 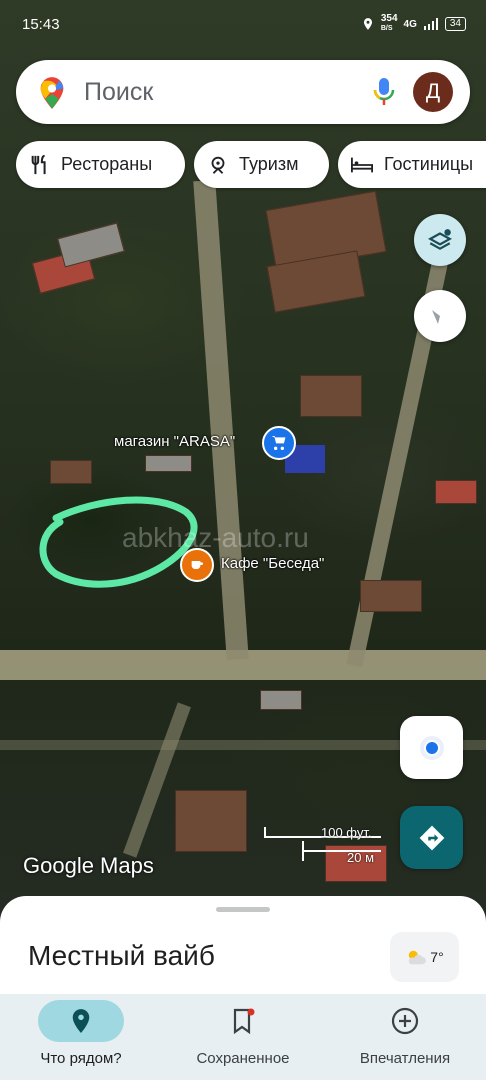 What do you see at coordinates (243, 909) in the screenshot?
I see `sheet-handle` at bounding box center [243, 909].